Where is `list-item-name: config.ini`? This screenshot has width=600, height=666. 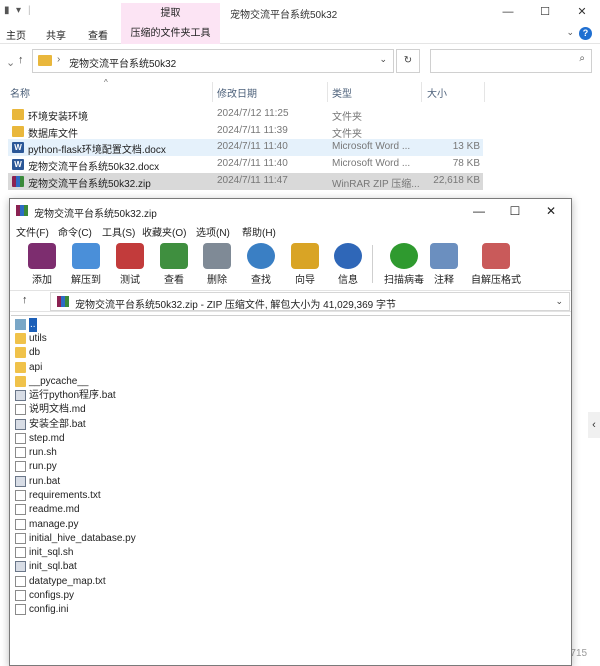 list-item-name: config.ini is located at coordinates (49, 609).